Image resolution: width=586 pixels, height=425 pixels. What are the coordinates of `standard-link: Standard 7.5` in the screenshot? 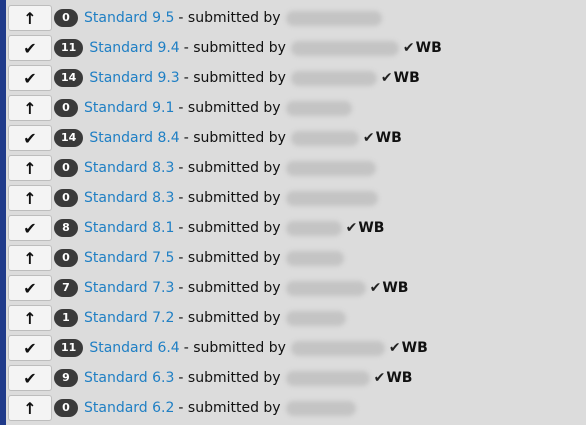 It's located at (129, 258).